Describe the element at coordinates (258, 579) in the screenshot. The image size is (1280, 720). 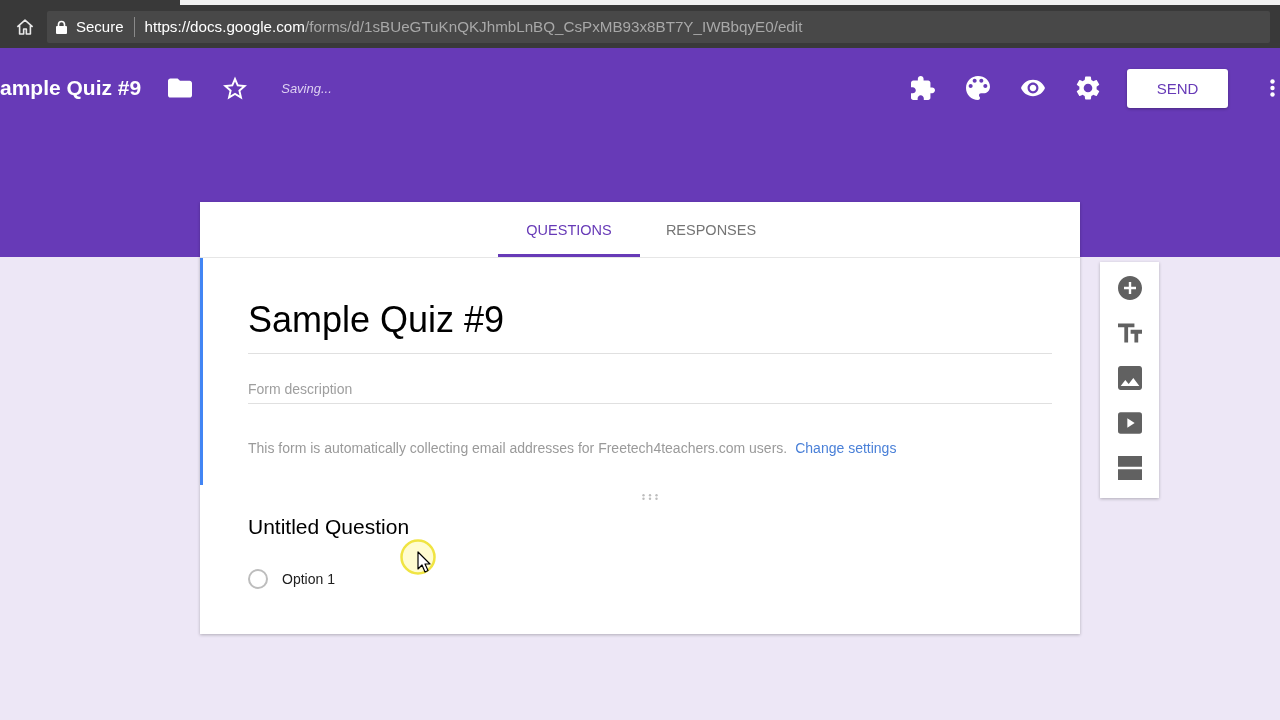
I see `radio-button` at that location.